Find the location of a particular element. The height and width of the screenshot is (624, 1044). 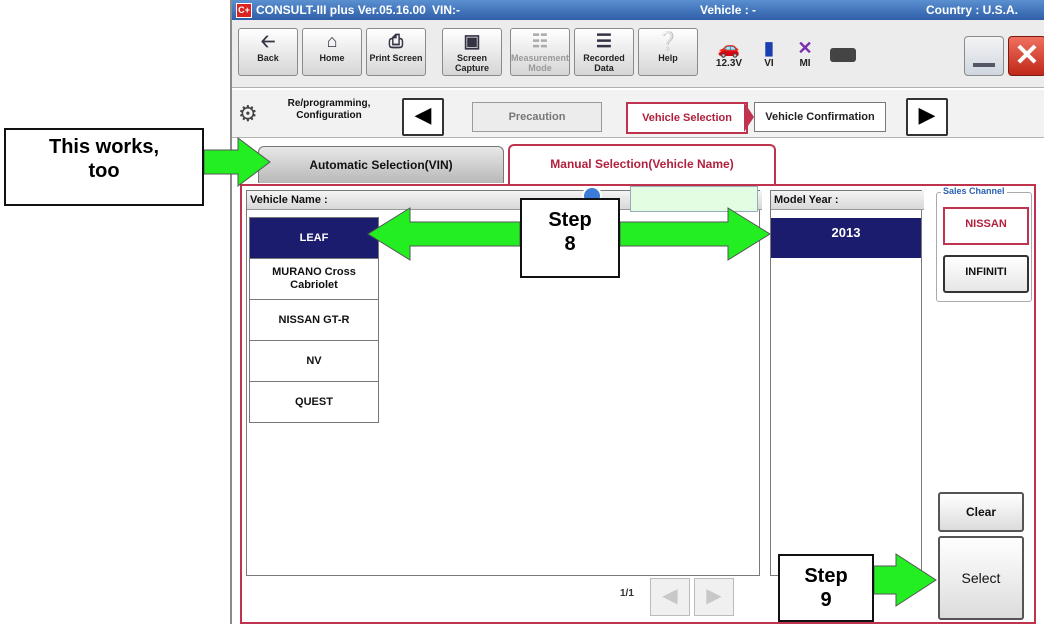

callout-this-works-too: This works, too is located at coordinates (104, 167).